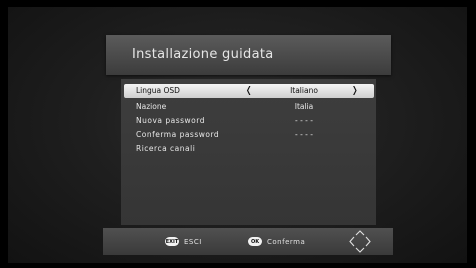  What do you see at coordinates (170, 120) in the screenshot?
I see `menu-row-label: Nuova password` at bounding box center [170, 120].